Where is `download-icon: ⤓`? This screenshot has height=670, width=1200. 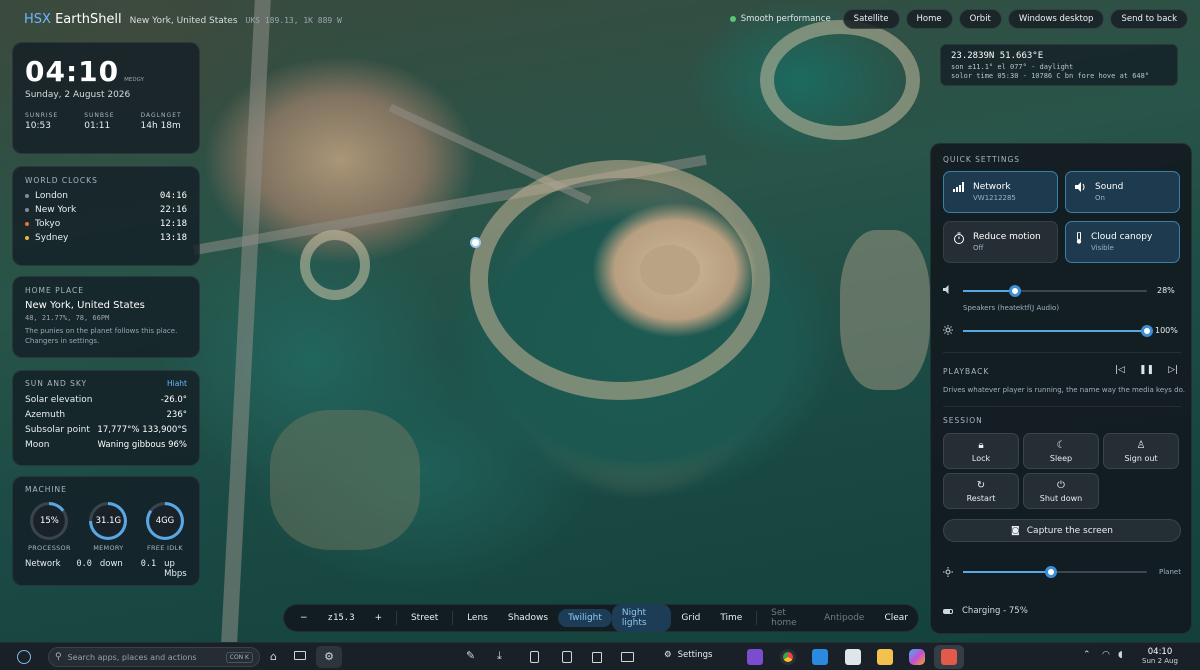 download-icon: ⤓ is located at coordinates (499, 656).